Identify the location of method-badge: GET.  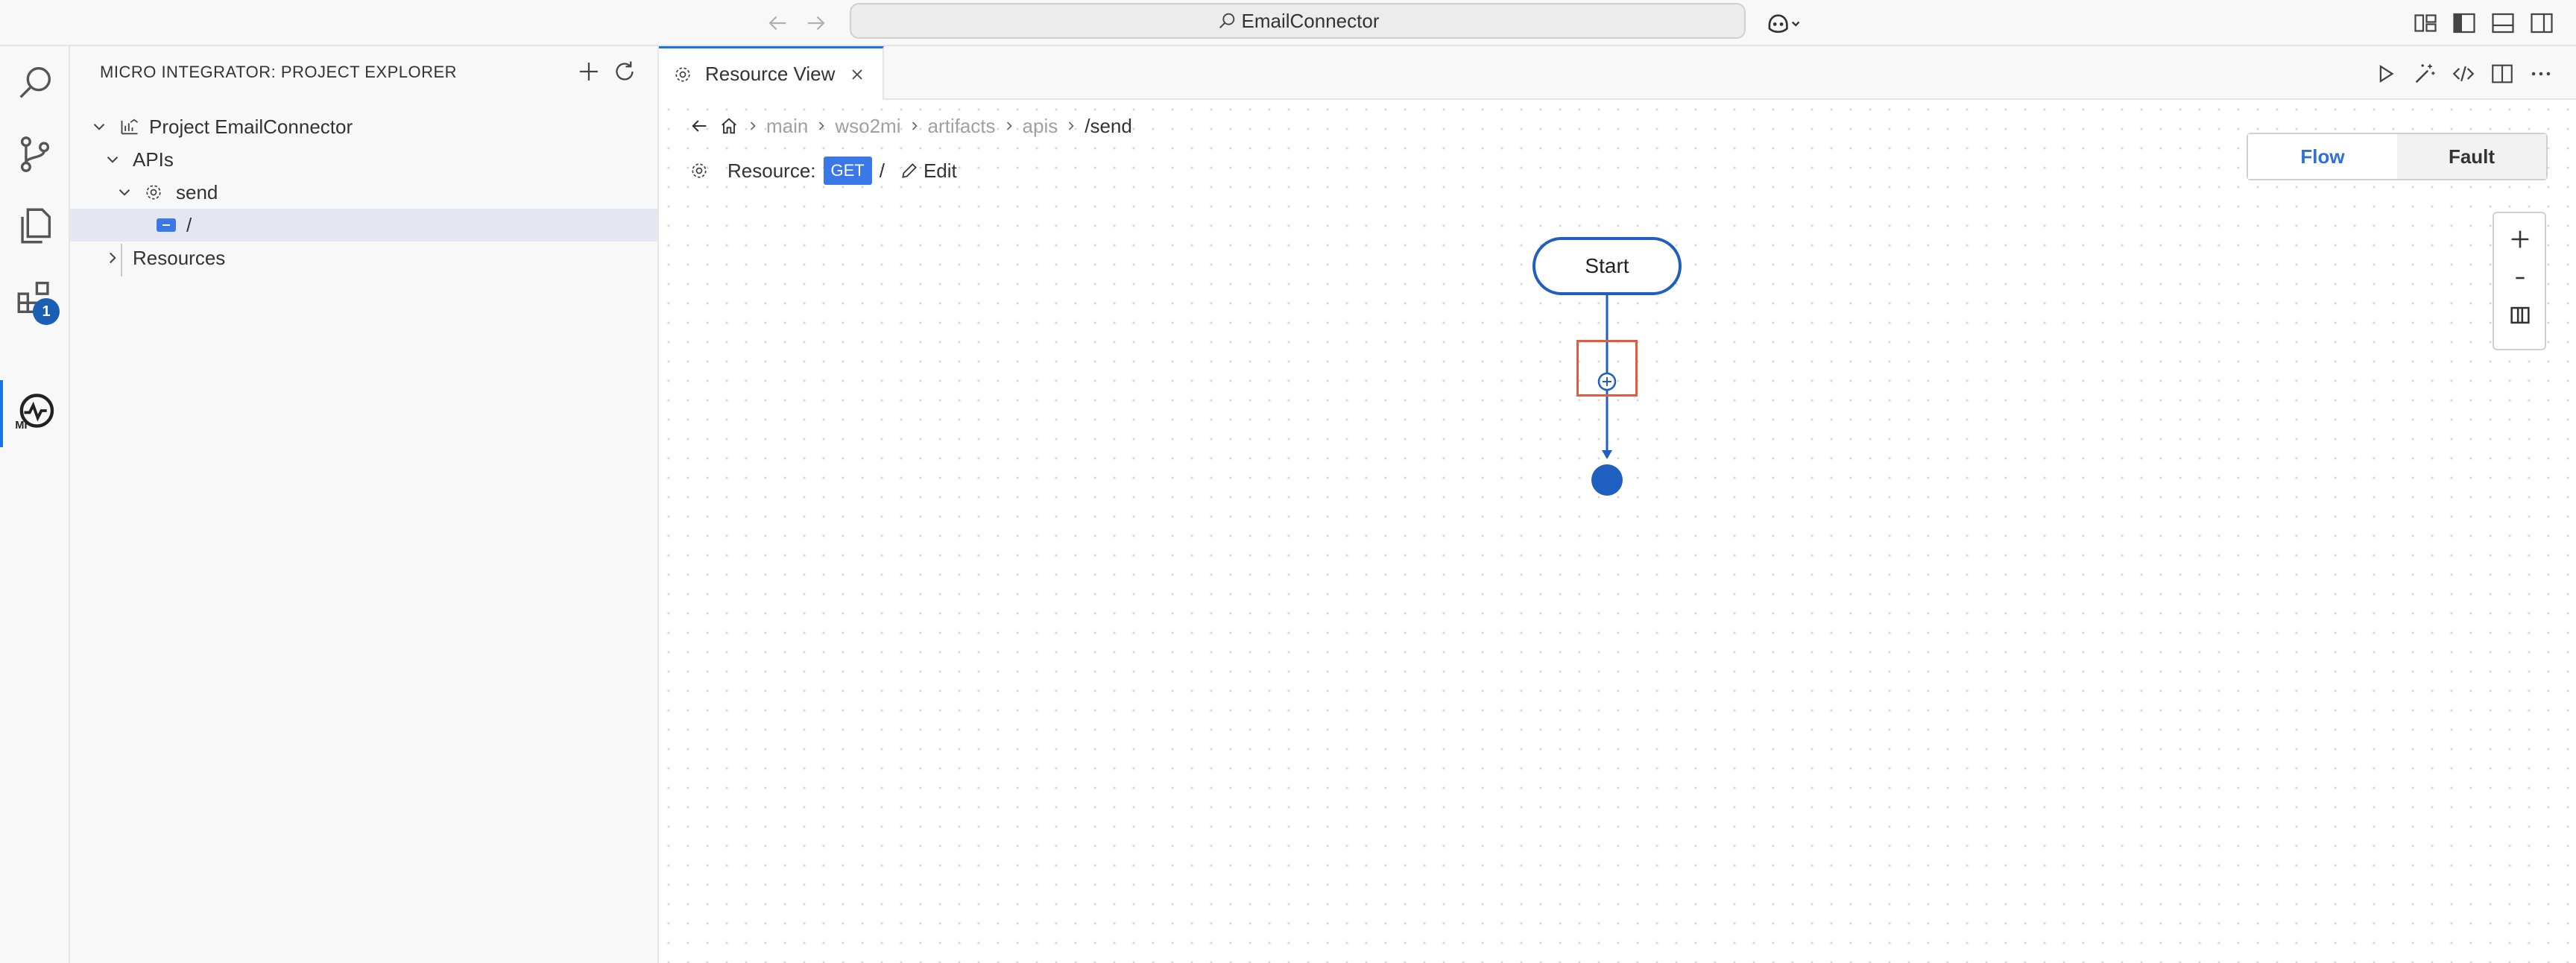
(847, 171).